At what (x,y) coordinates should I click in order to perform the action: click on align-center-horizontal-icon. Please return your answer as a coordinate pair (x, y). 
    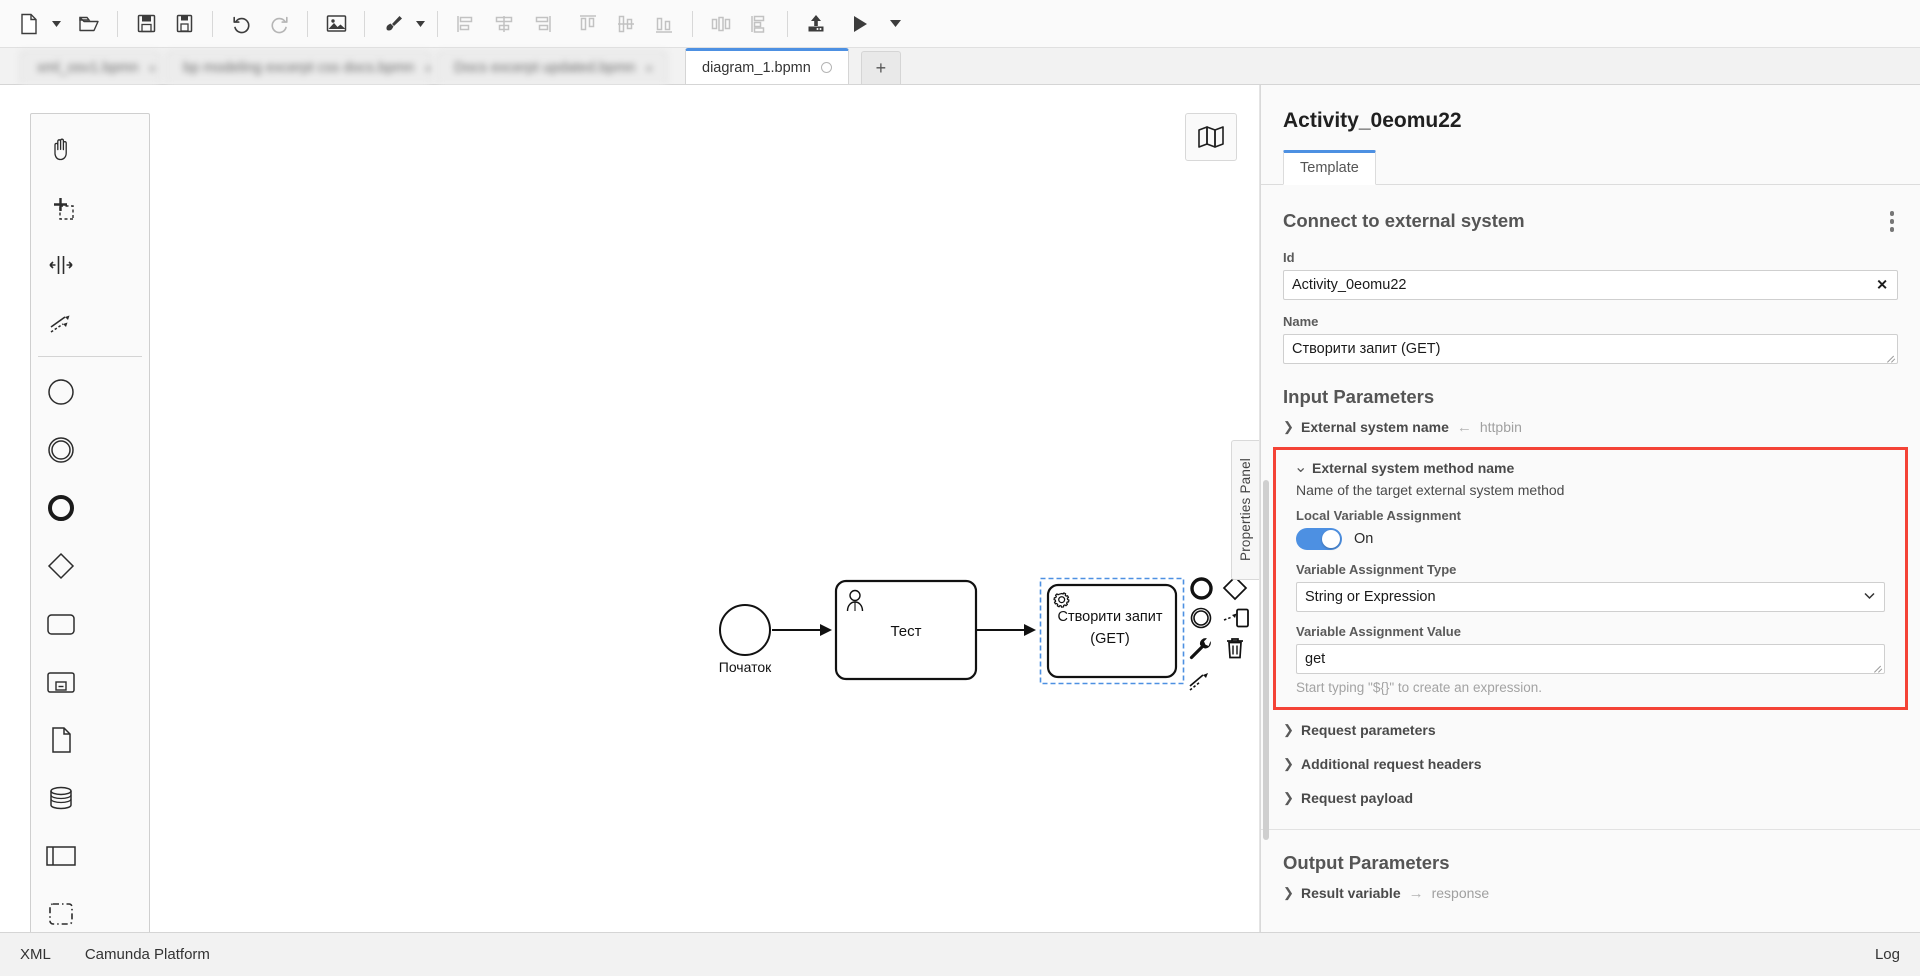
    Looking at the image, I should click on (504, 24).